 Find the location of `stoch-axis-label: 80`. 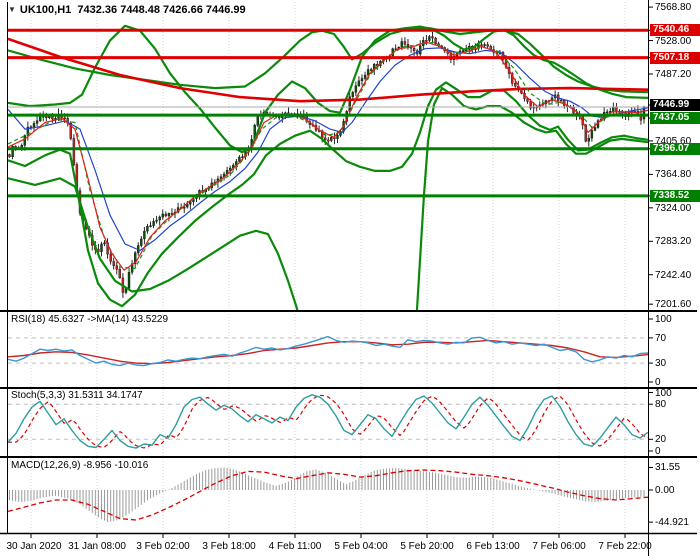

stoch-axis-label: 80 is located at coordinates (661, 405).